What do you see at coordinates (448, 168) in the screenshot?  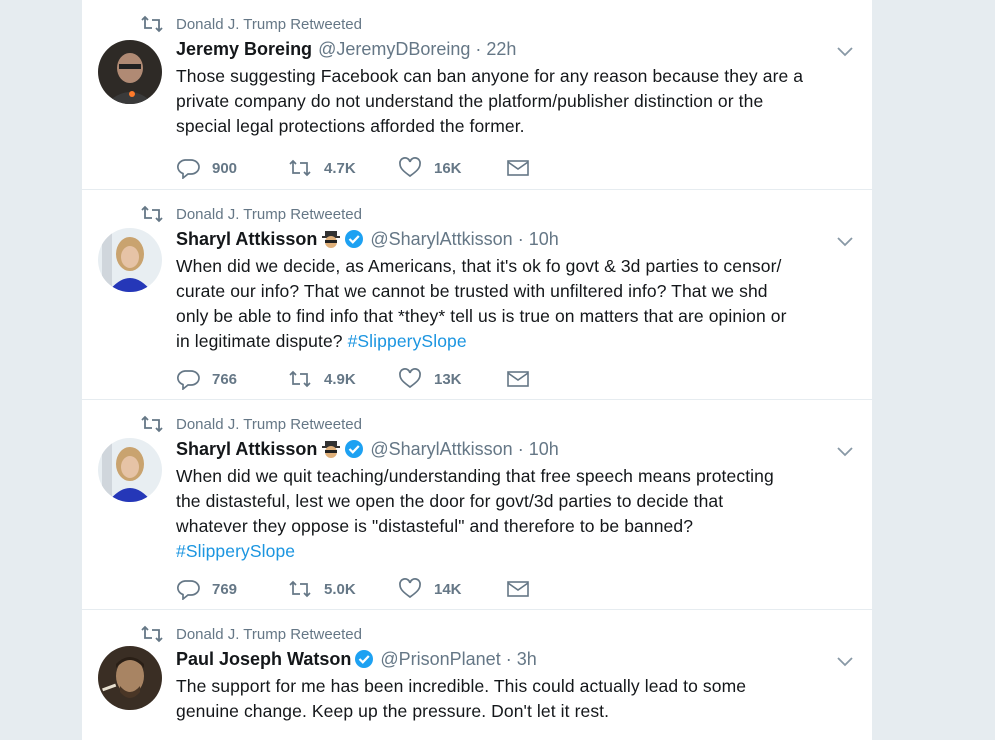 I see `like-count: 16K` at bounding box center [448, 168].